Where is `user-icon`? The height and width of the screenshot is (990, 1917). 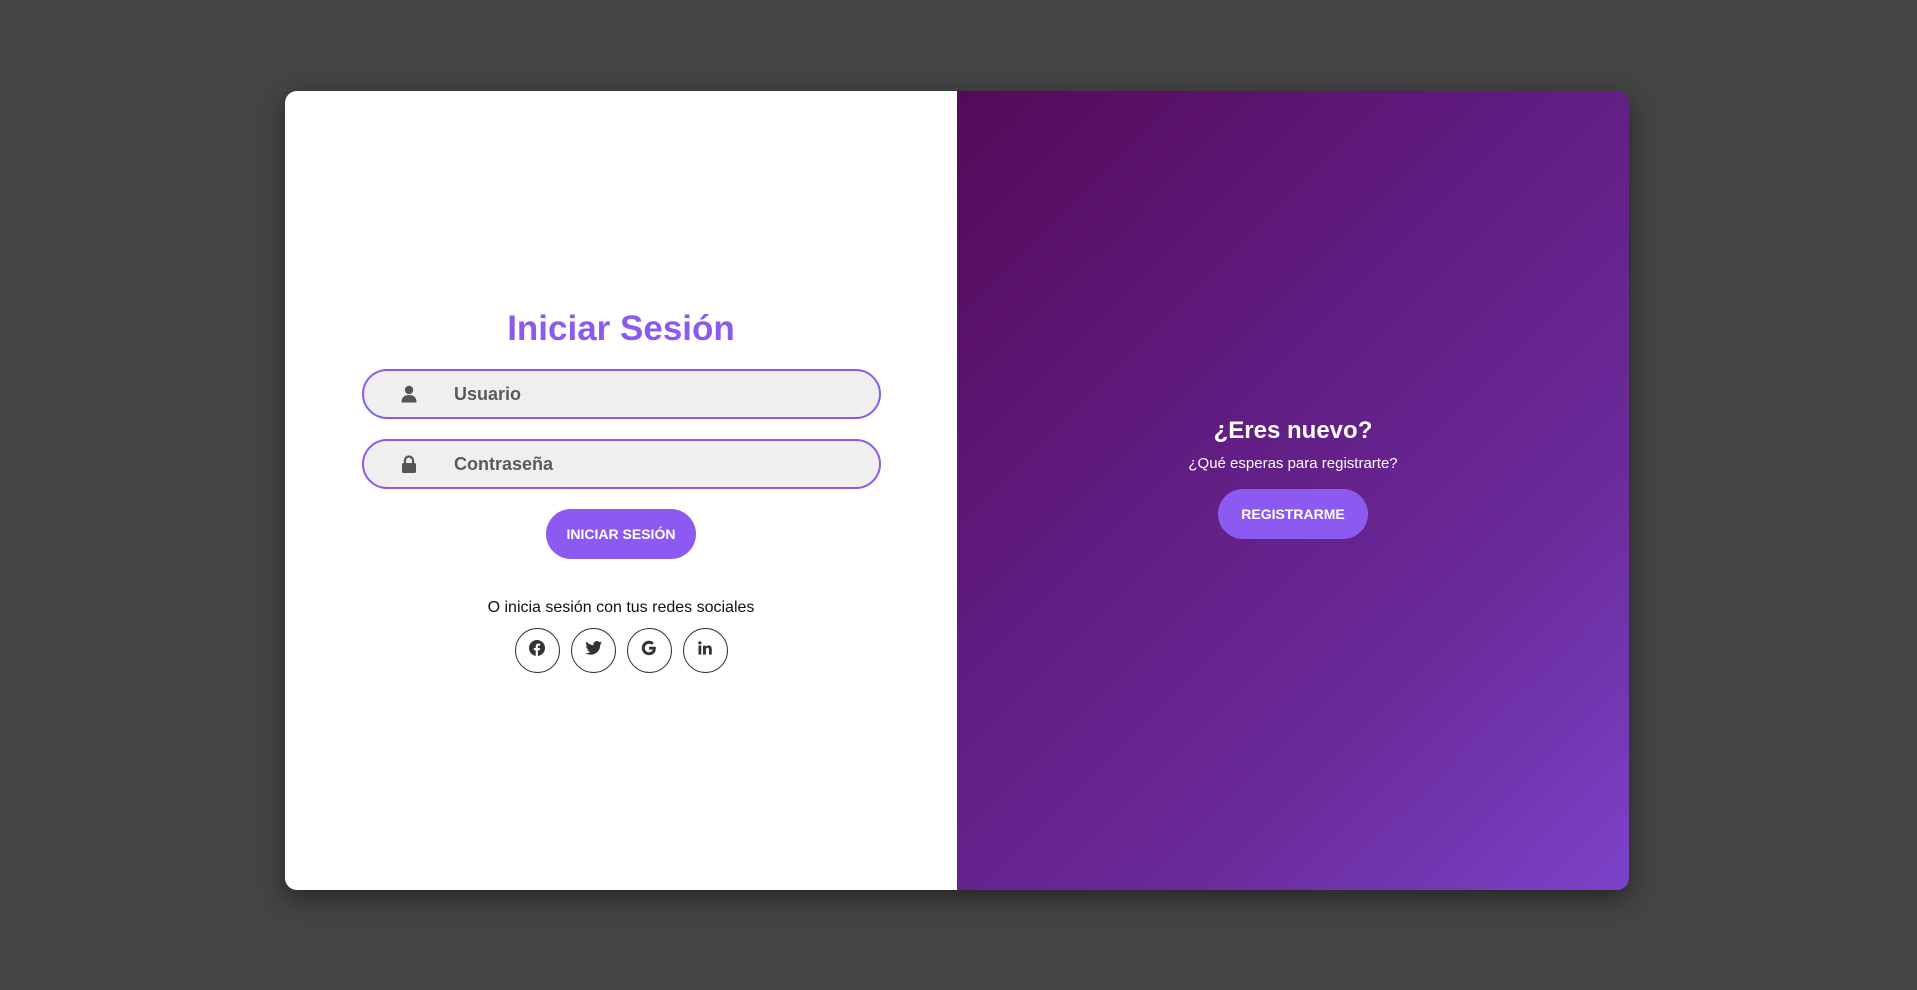
user-icon is located at coordinates (409, 394).